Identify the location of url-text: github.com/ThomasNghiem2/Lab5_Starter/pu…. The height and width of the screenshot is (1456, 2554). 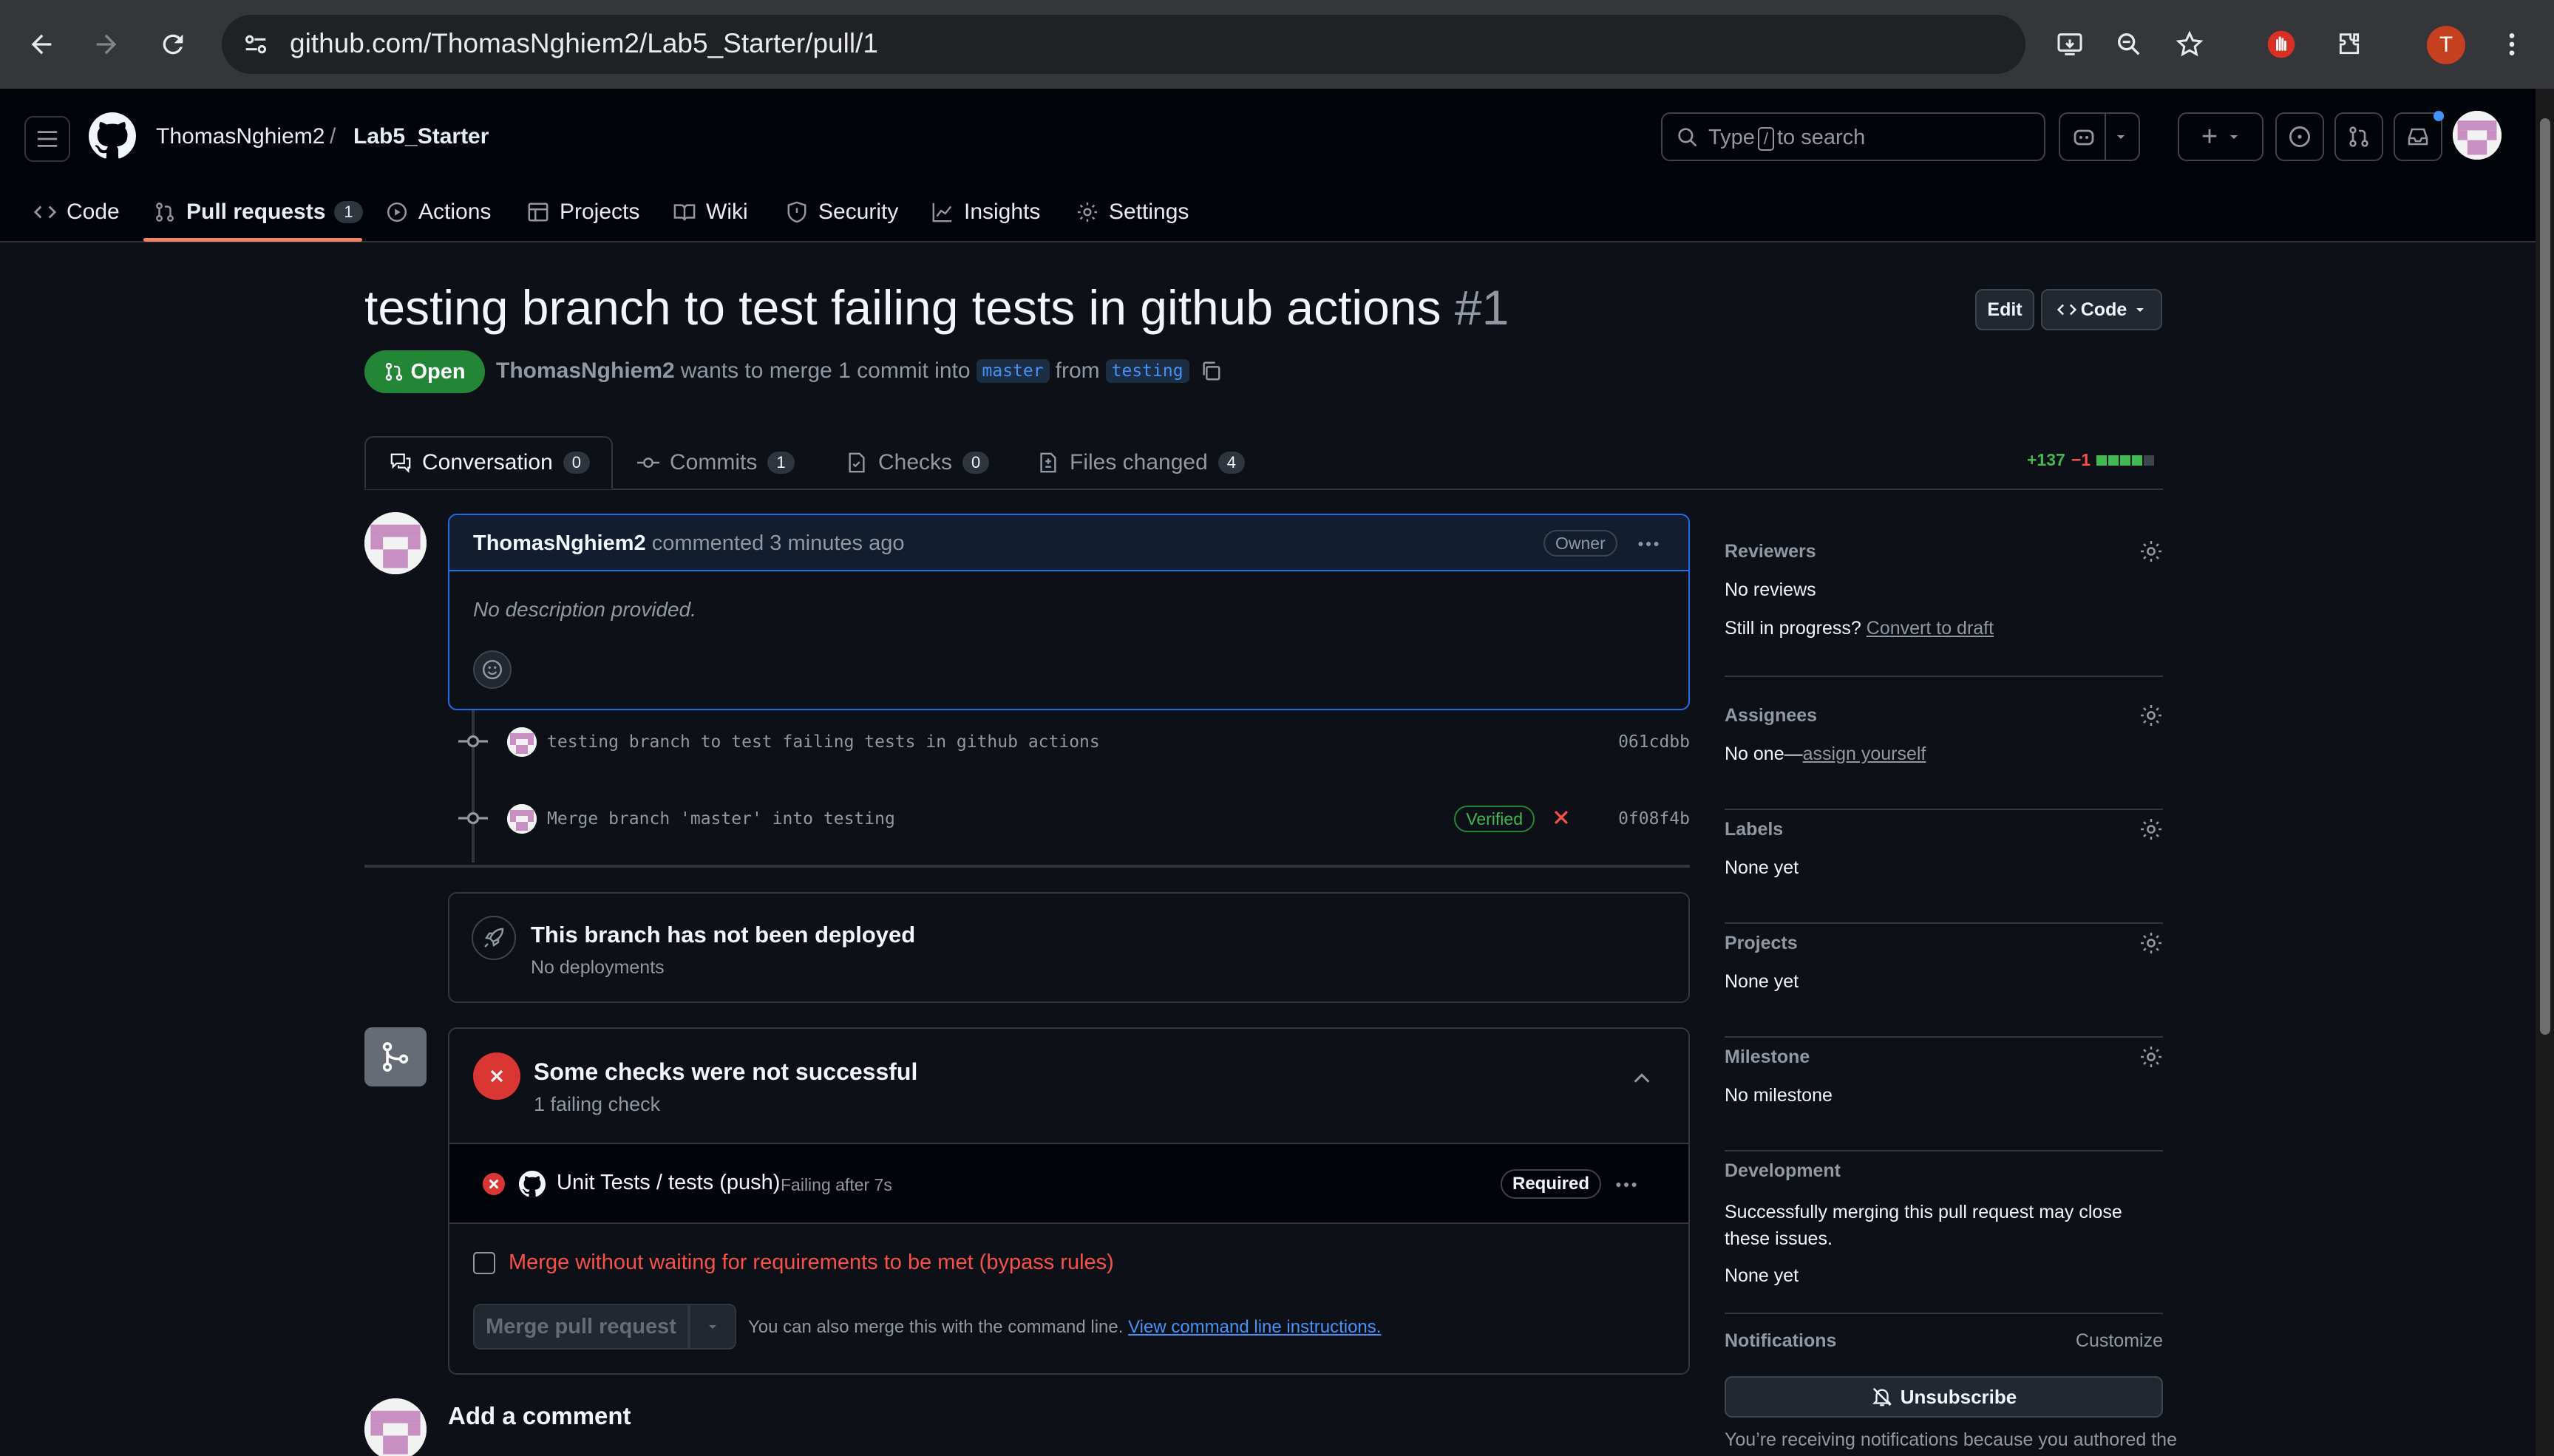
(584, 43).